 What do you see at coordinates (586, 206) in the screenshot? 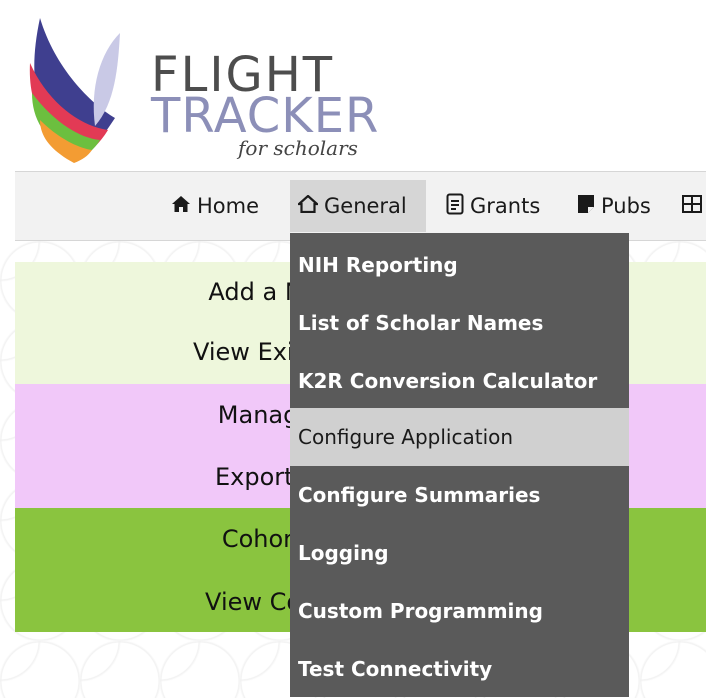
I see `book-icon` at bounding box center [586, 206].